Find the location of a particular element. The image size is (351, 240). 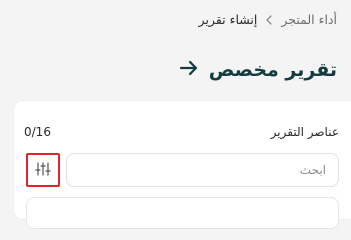

report-elements-header: عناصر التقرير 0/16 is located at coordinates (181, 132).